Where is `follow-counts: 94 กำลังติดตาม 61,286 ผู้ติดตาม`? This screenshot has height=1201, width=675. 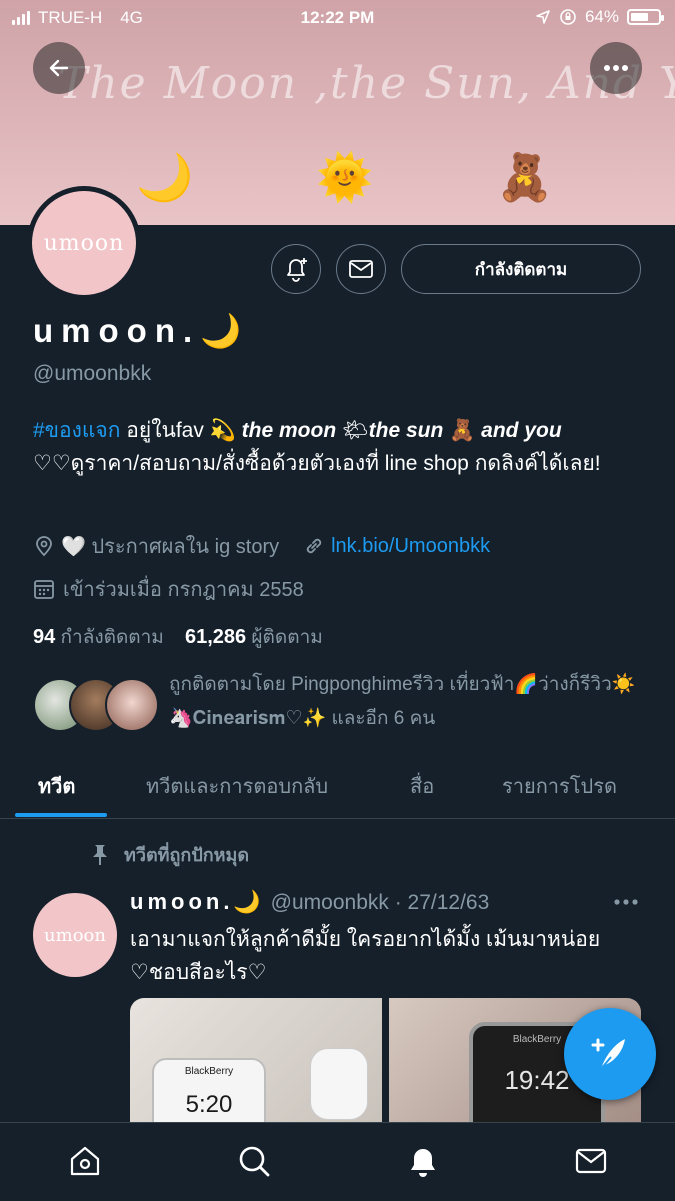 follow-counts: 94 กำลังติดตาม 61,286 ผู้ติดตาม is located at coordinates (178, 637).